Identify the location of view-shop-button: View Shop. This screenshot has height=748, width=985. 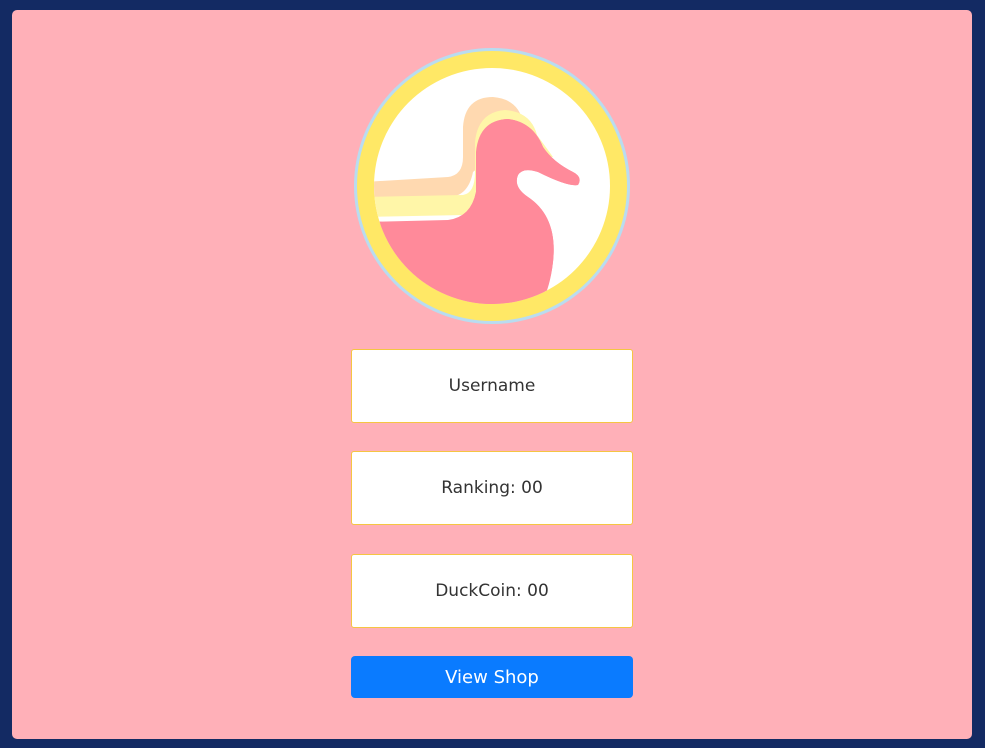
(492, 677).